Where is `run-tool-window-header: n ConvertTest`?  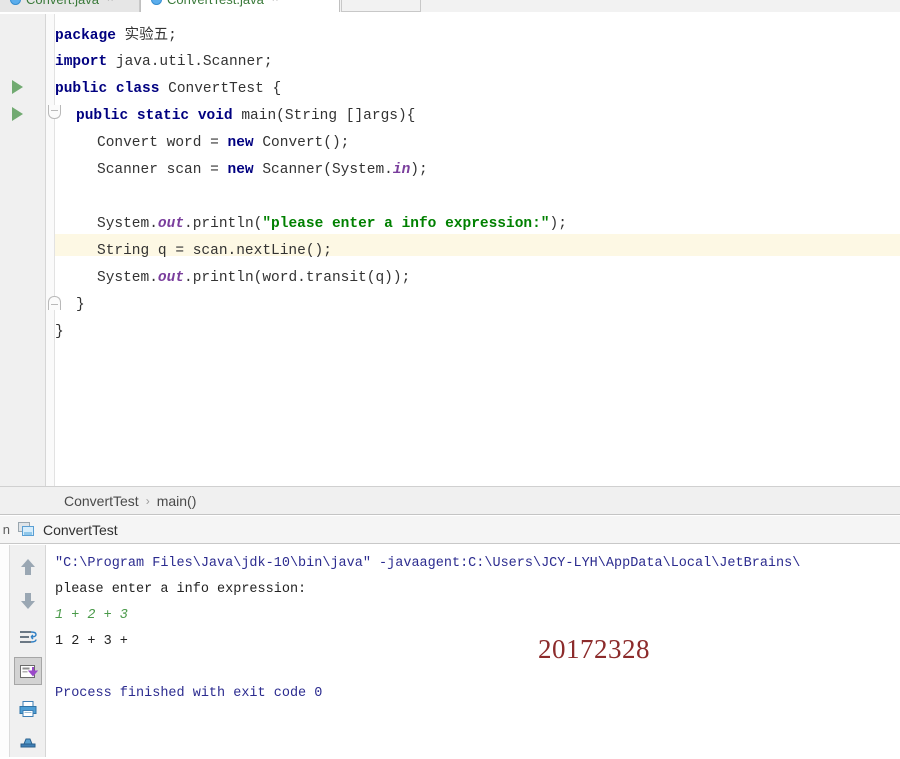 run-tool-window-header: n ConvertTest is located at coordinates (450, 530).